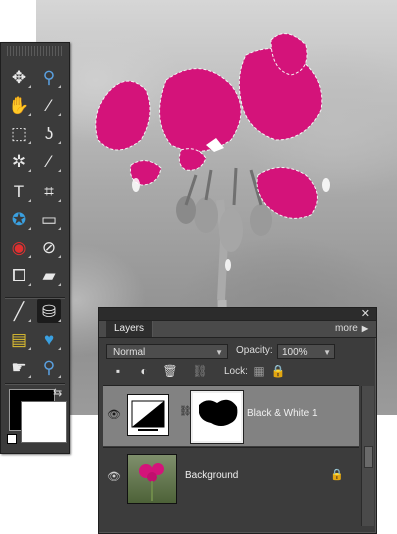  Describe the element at coordinates (364, 328) in the screenshot. I see `chevron-right-icon: ▶` at that location.